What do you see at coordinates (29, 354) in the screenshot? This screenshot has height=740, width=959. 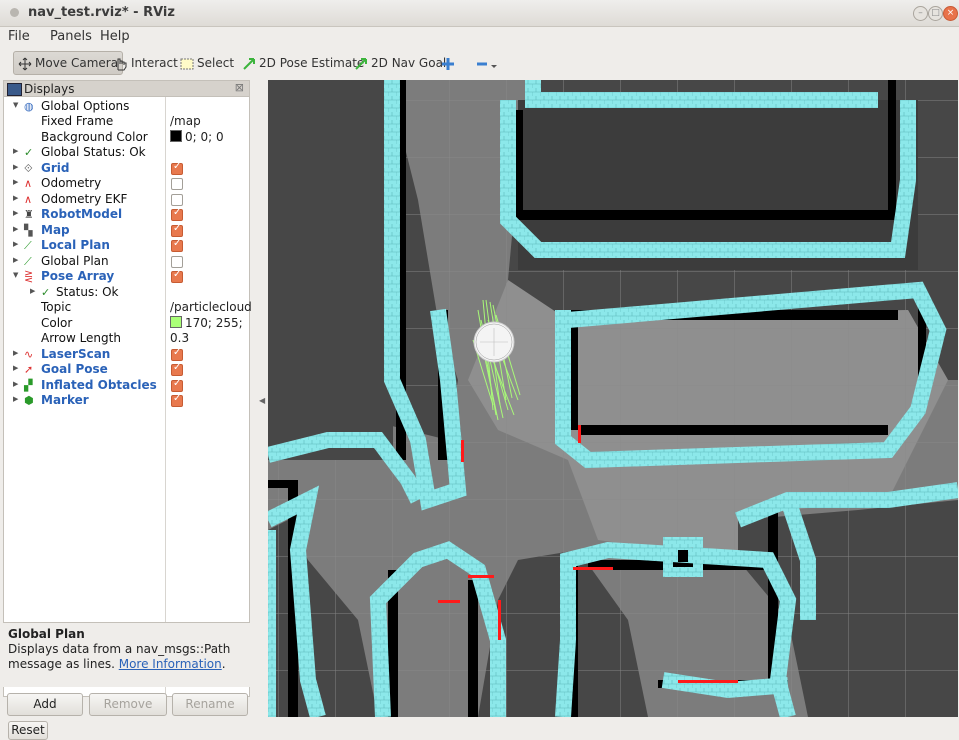 I see `laser-icon: ∿` at bounding box center [29, 354].